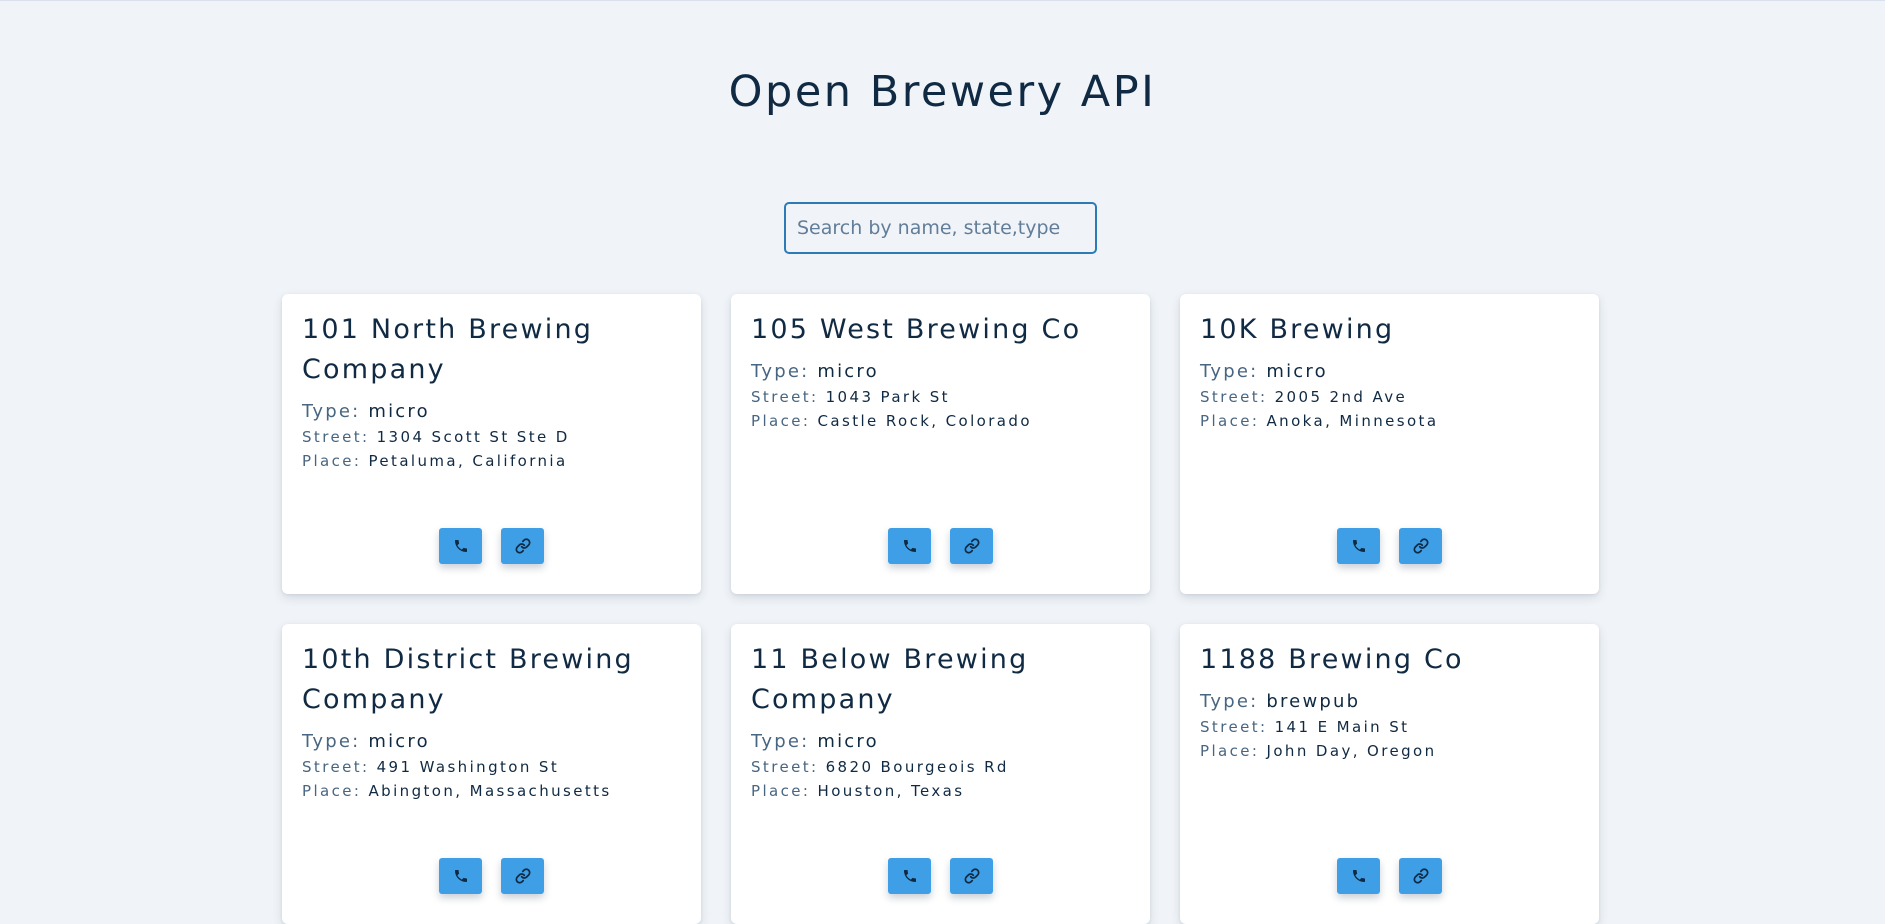 This screenshot has width=1885, height=924. Describe the element at coordinates (1313, 701) in the screenshot. I see `brewery-type: brewpub` at that location.